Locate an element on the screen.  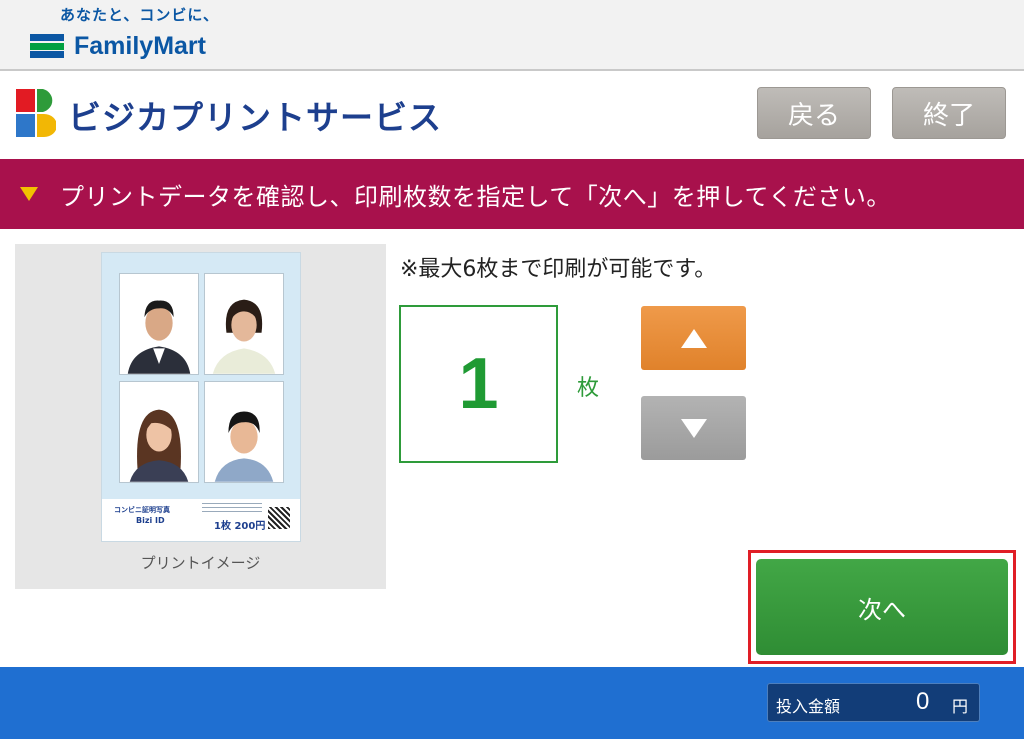
familymart-wordmark: FamilyMart is located at coordinates (140, 45).